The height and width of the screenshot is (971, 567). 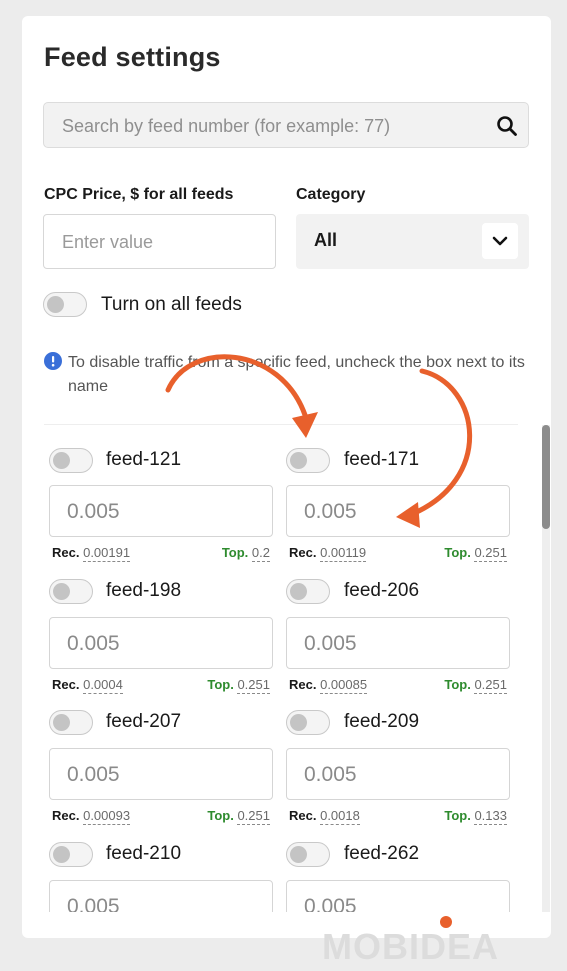 I want to click on search-placeholder: Search by feed number (for example: 77), so click(x=226, y=126).